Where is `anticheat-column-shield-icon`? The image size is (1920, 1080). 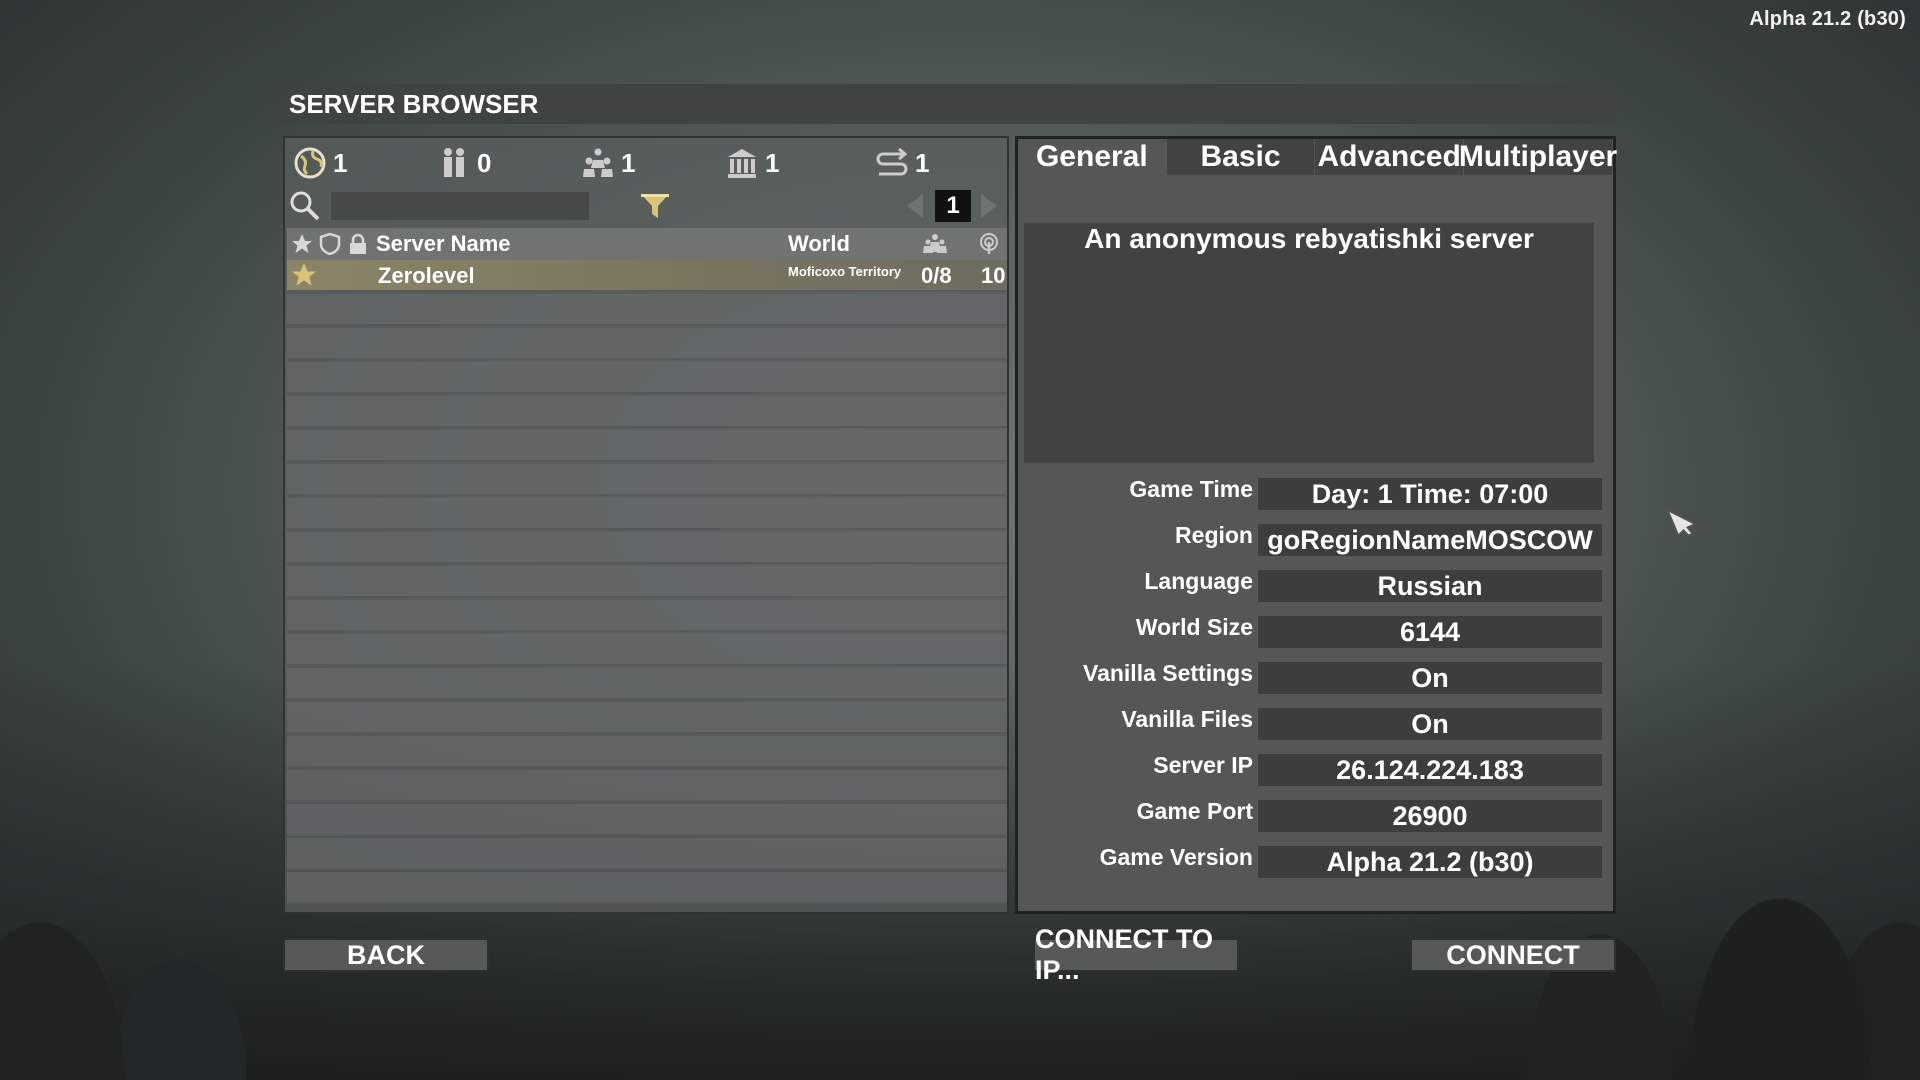 anticheat-column-shield-icon is located at coordinates (330, 244).